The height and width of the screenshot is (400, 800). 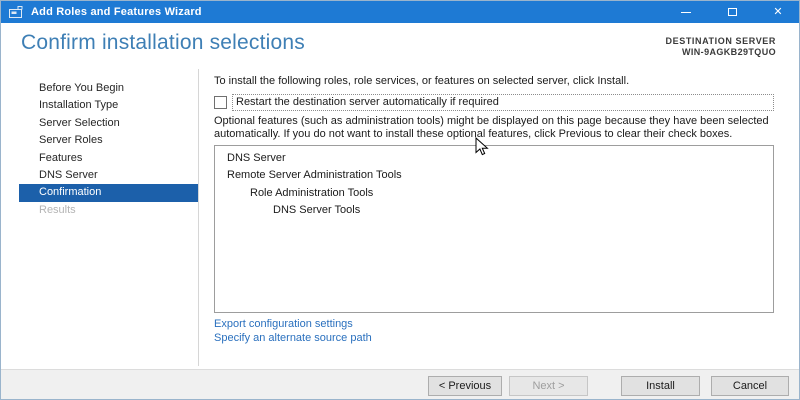 I want to click on list-item: DNS Server Tools, so click(x=494, y=211).